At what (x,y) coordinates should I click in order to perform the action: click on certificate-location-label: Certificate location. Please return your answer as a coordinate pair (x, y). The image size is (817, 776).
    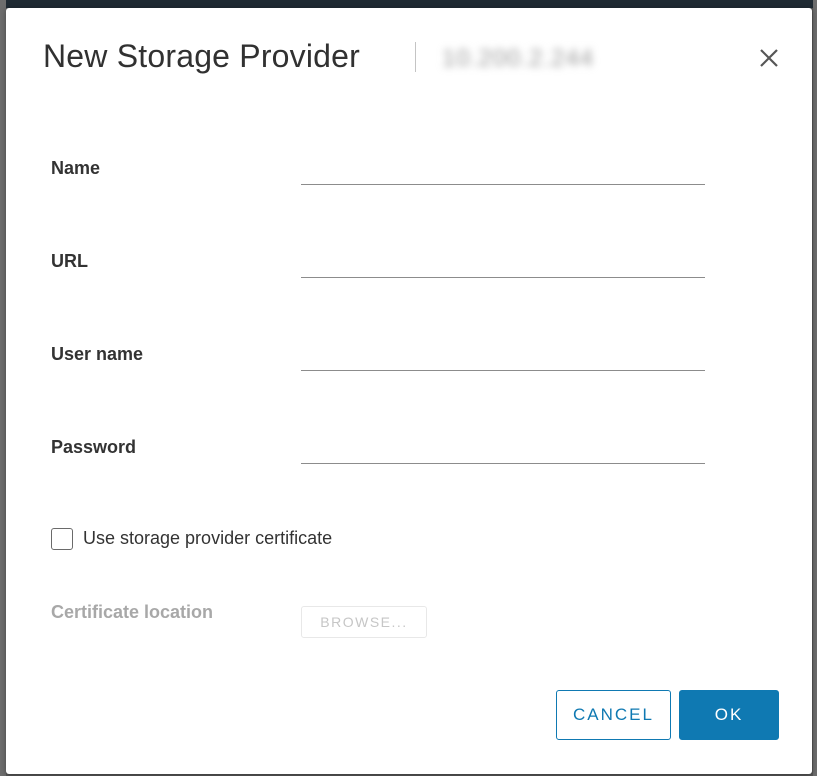
    Looking at the image, I should click on (132, 612).